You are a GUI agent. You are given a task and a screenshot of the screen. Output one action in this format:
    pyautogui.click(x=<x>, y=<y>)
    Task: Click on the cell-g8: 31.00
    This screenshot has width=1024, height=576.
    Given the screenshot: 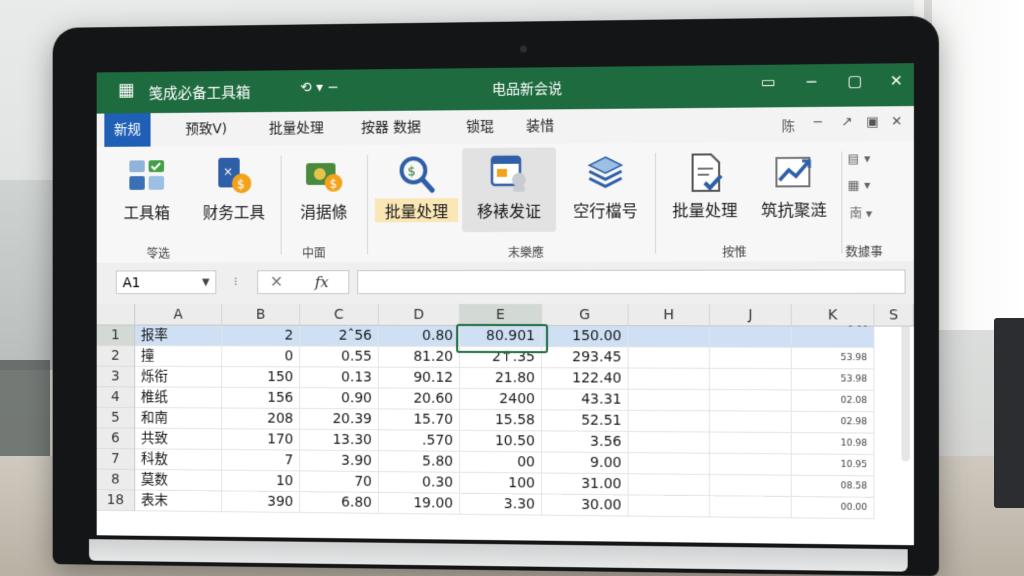 What is the action you would take?
    pyautogui.click(x=585, y=484)
    